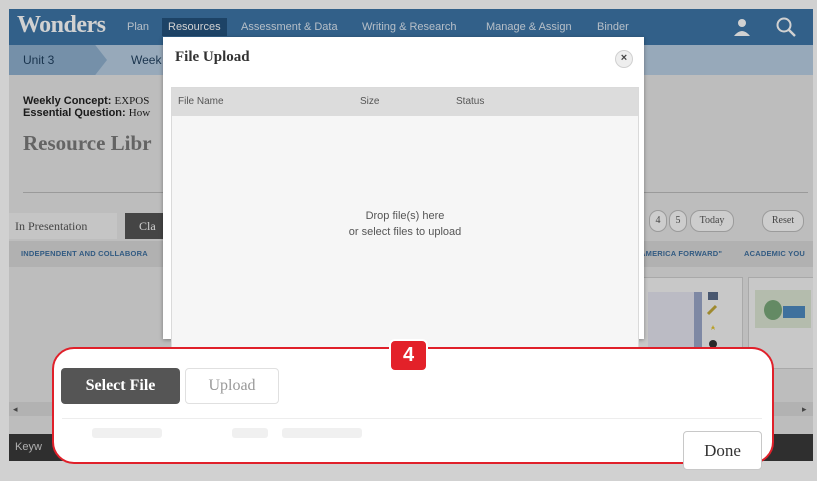  I want to click on column-size: Size, so click(370, 101).